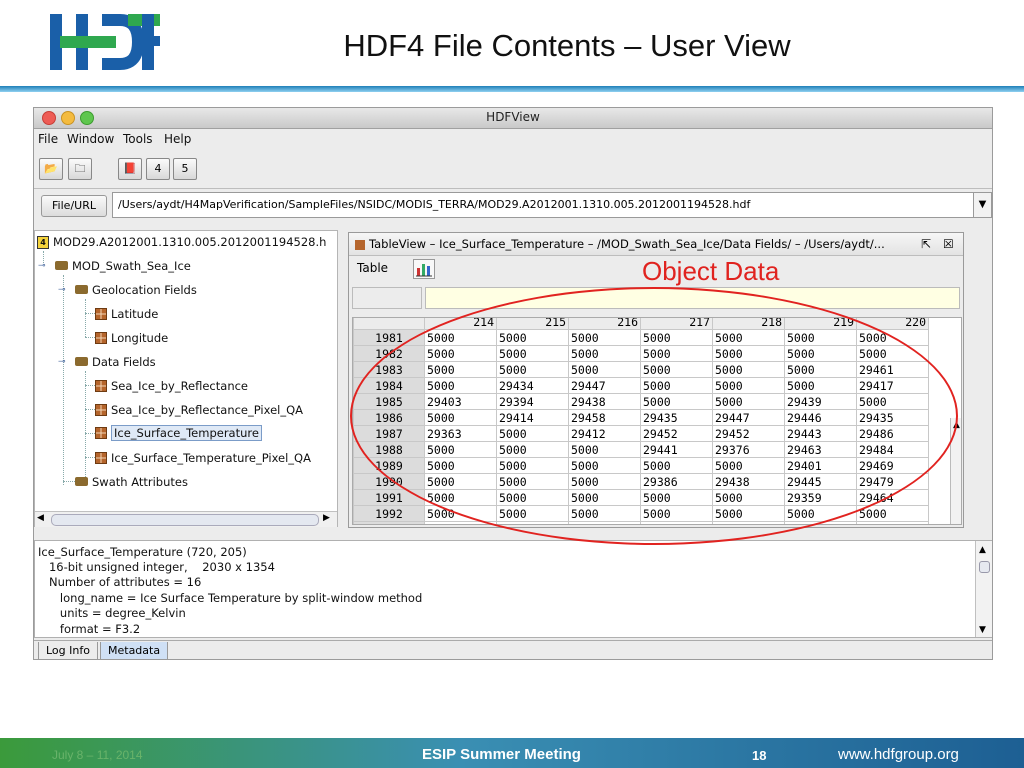 The width and height of the screenshot is (1024, 768). I want to click on menu-window: Window, so click(90, 139).